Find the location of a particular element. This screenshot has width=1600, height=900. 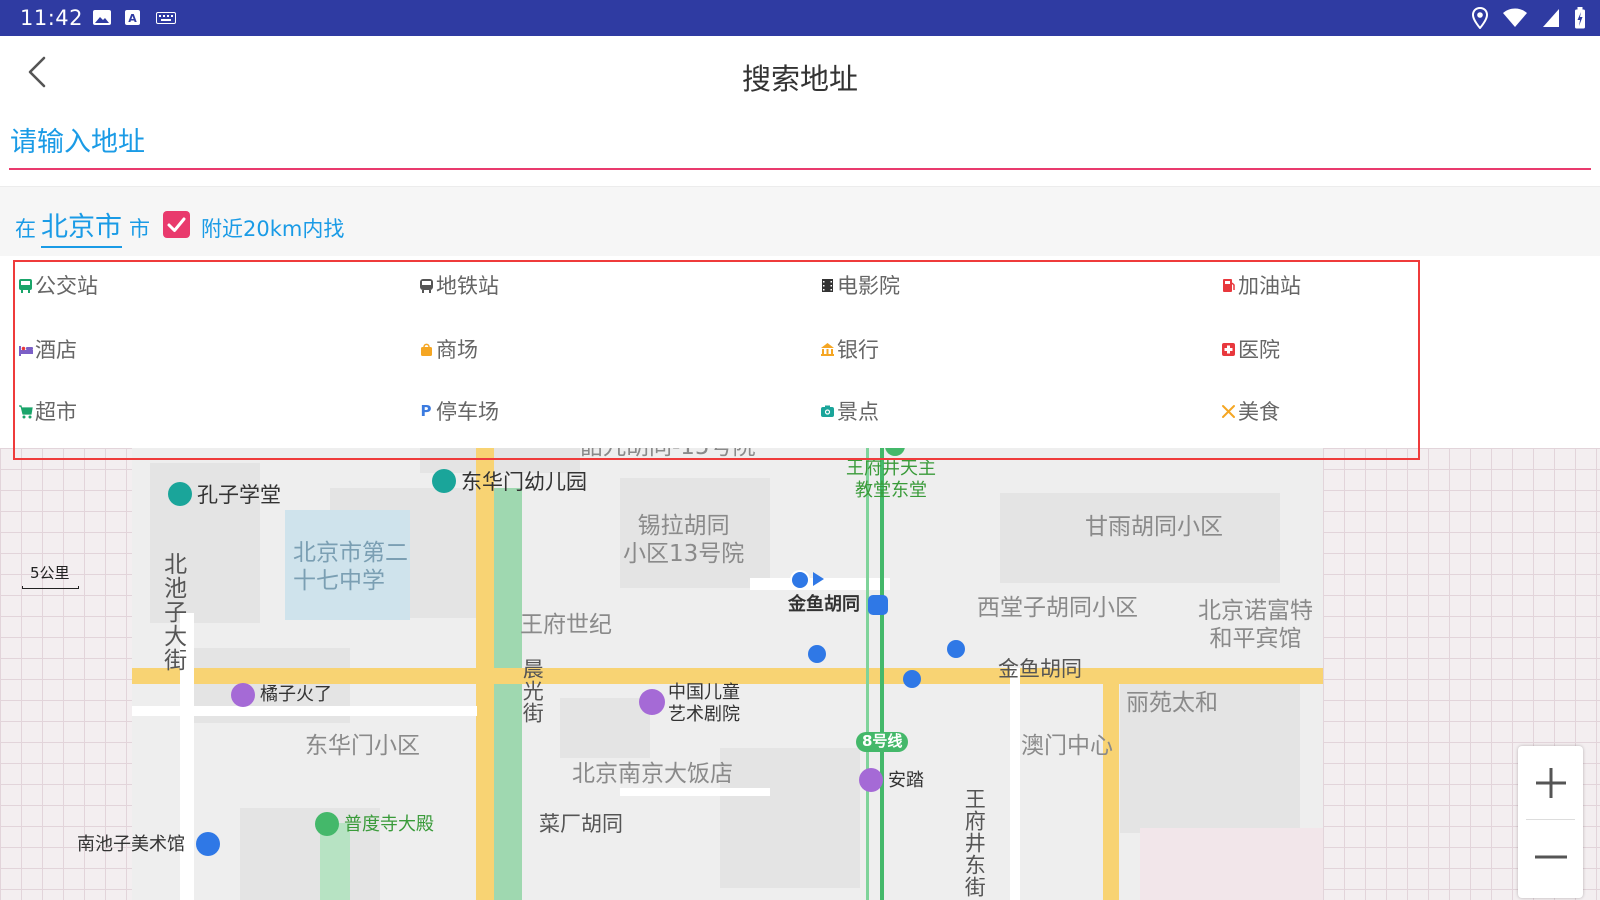

nearby-checkbox is located at coordinates (176, 224).